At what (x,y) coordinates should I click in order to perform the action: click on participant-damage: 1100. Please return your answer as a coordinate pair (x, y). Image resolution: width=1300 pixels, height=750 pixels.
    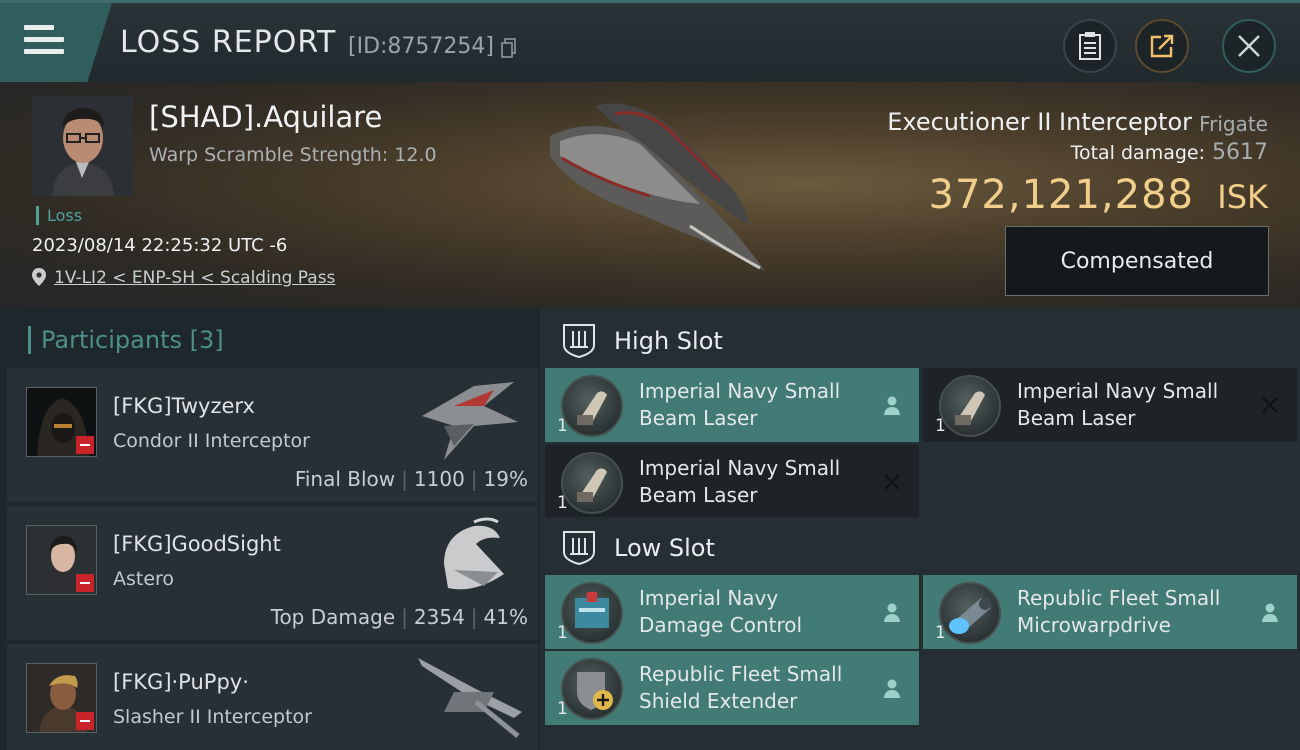
    Looking at the image, I should click on (439, 479).